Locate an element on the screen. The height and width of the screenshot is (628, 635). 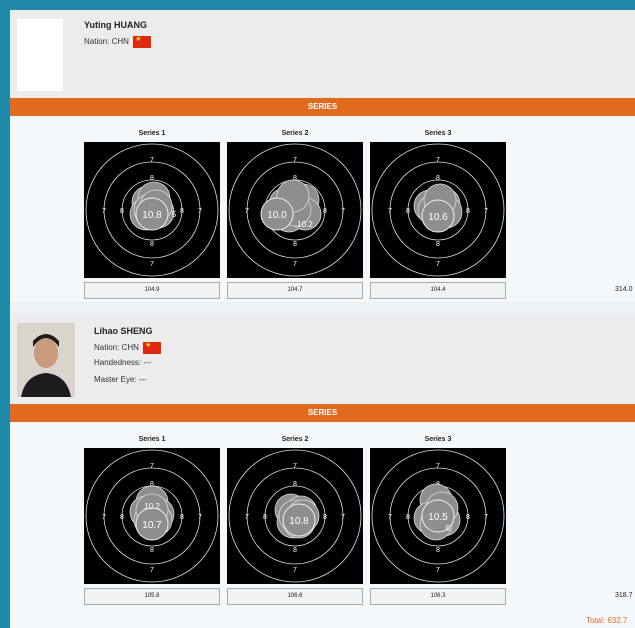
target-face-icon: 7 7 7 7 8 8 8 8 10.8 is located at coordinates (295, 516).